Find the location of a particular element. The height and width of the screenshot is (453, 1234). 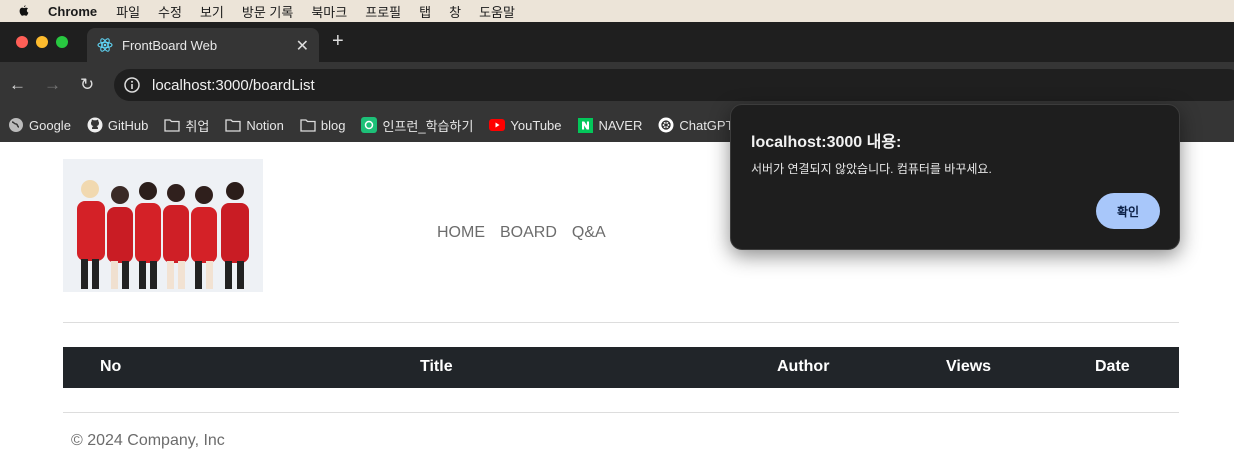

menu-bookmarks: 북마크 is located at coordinates (329, 11).